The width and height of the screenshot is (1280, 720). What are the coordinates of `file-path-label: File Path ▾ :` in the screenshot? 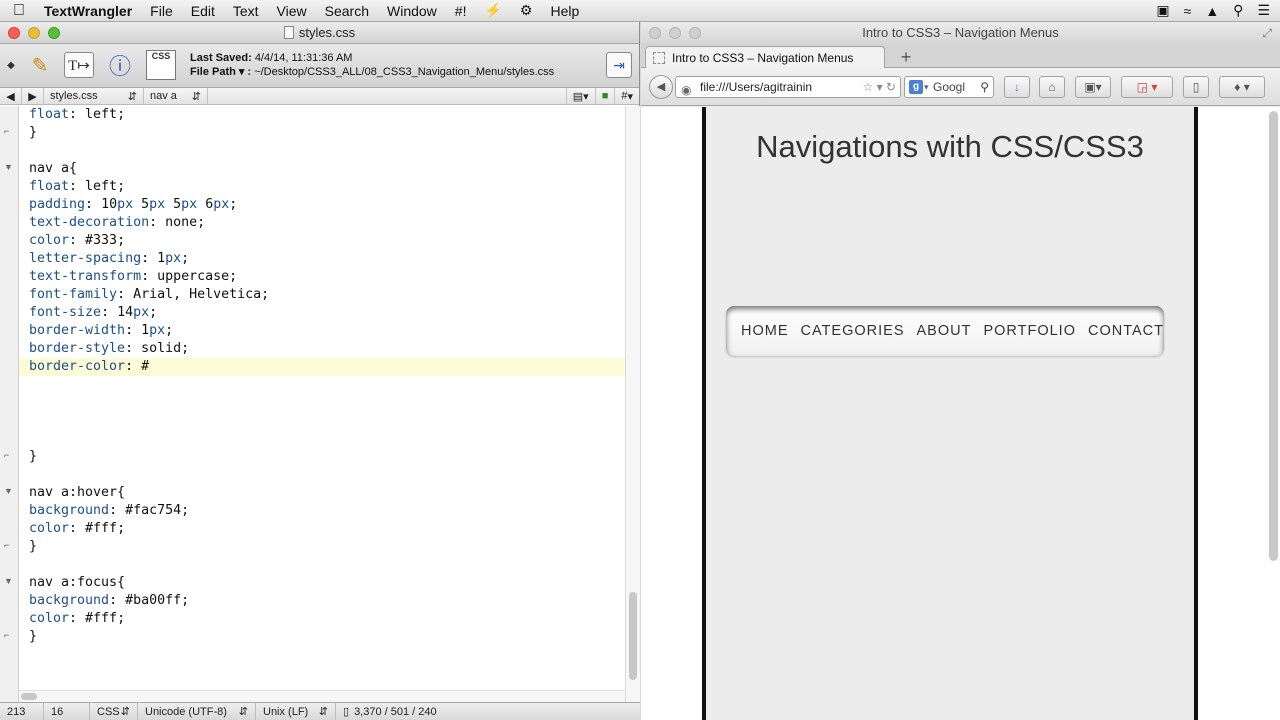 It's located at (220, 72).